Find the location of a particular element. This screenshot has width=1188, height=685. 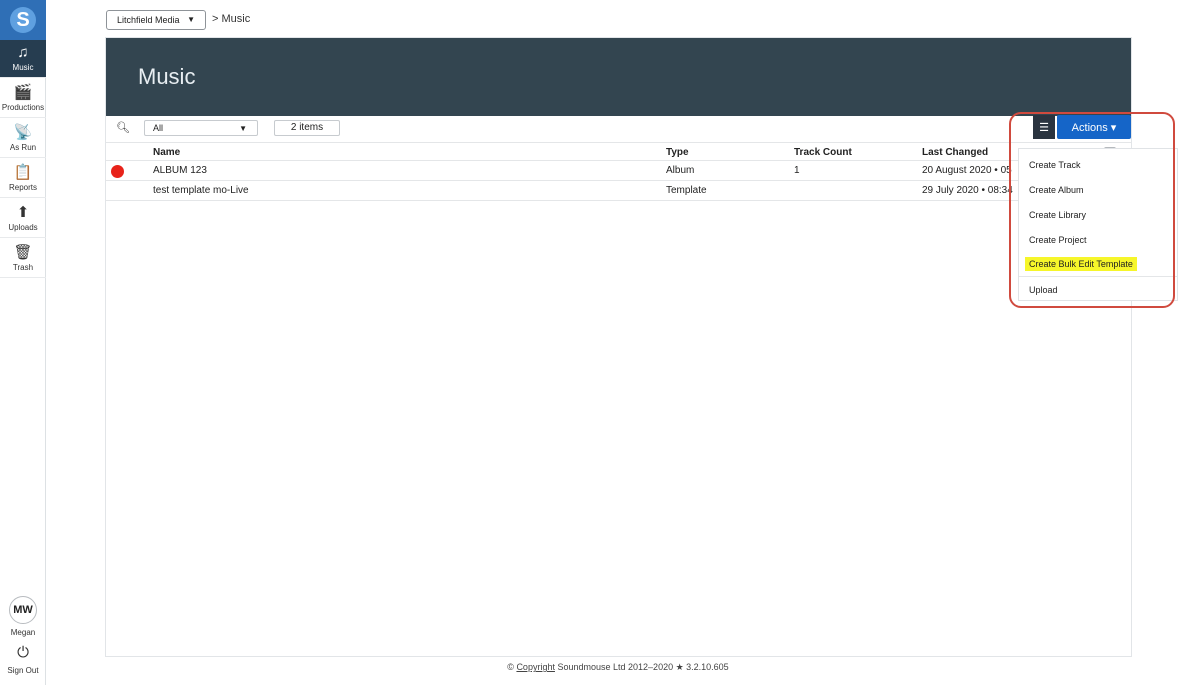

logo: S is located at coordinates (23, 20).